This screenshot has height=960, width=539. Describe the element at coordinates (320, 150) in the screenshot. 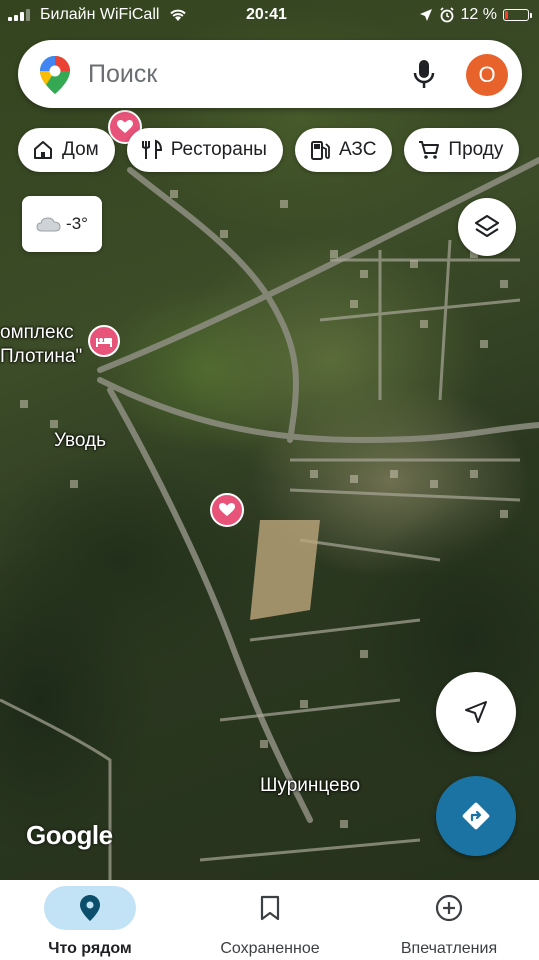

I see `gas-station-icon` at that location.